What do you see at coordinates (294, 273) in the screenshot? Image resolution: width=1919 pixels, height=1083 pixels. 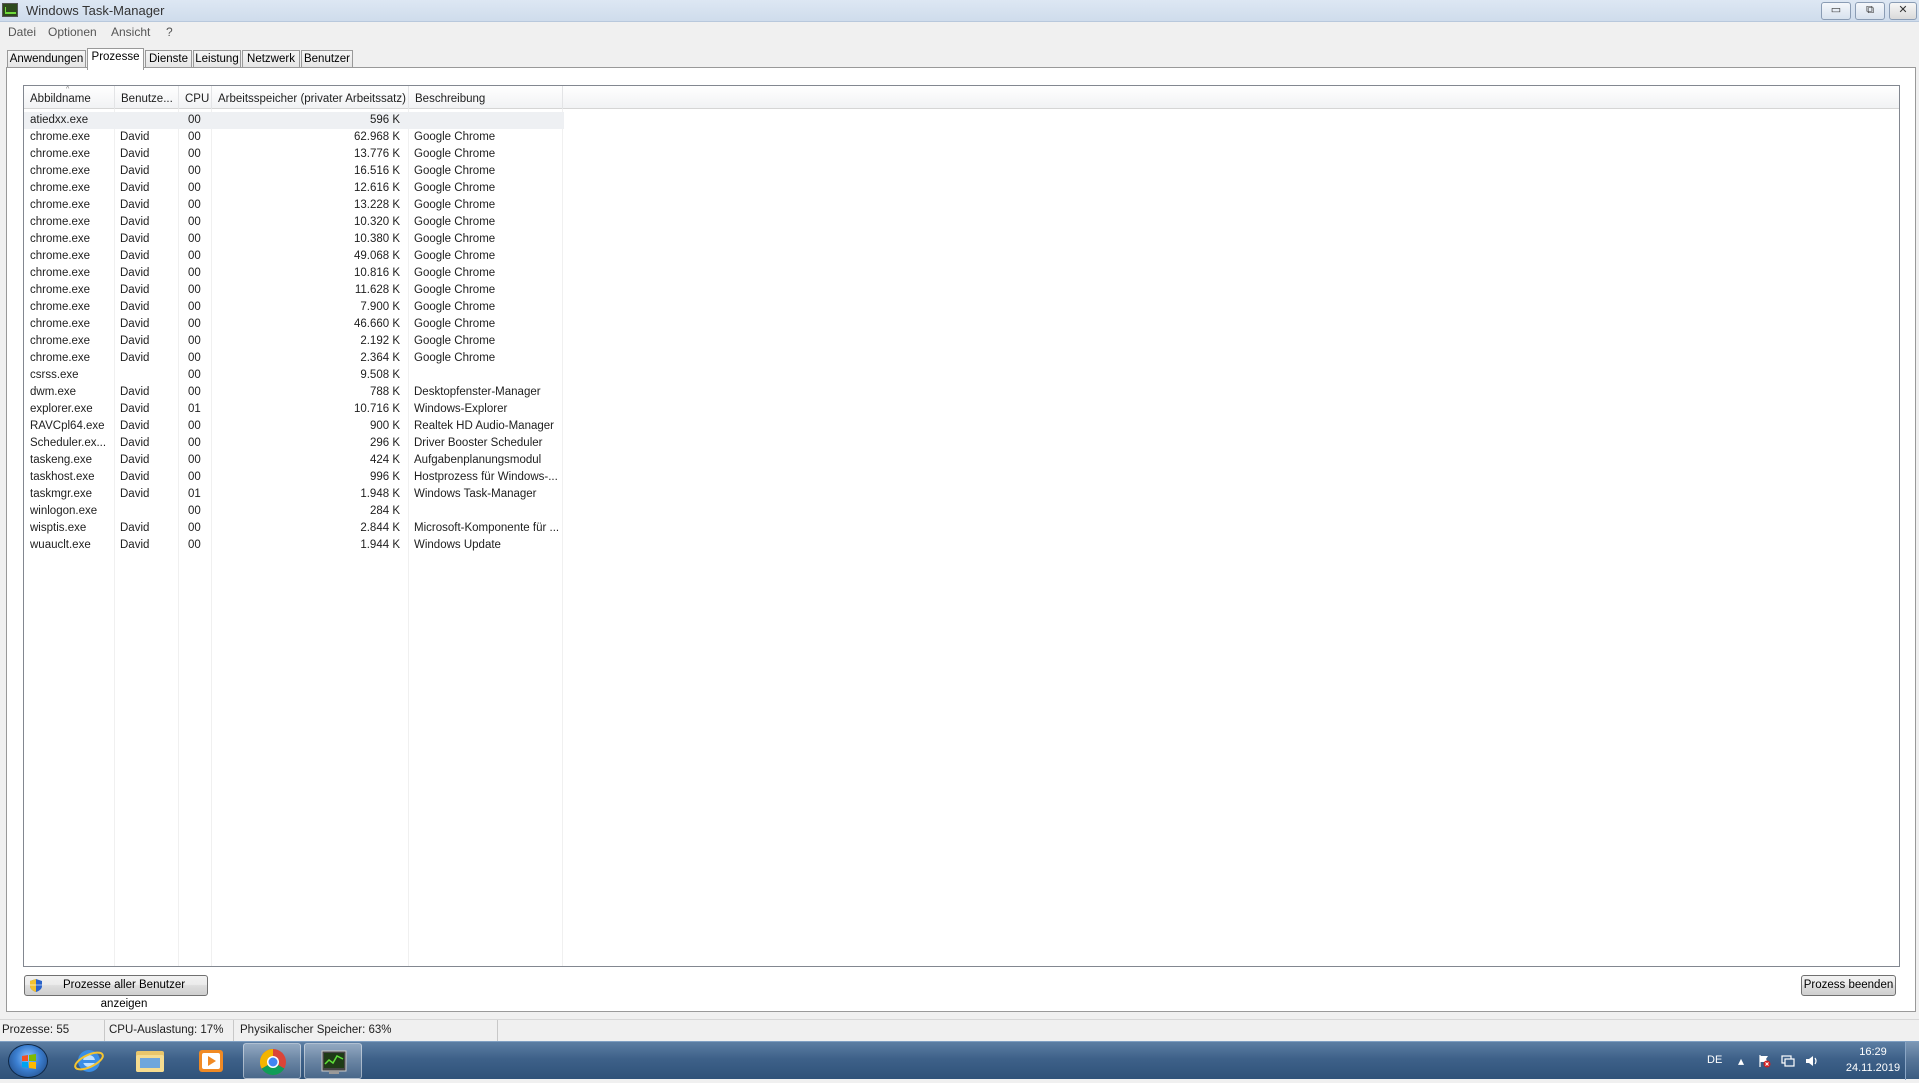 I see `table-row: chrome.exe David 00 10.816 K Google Chrome` at bounding box center [294, 273].